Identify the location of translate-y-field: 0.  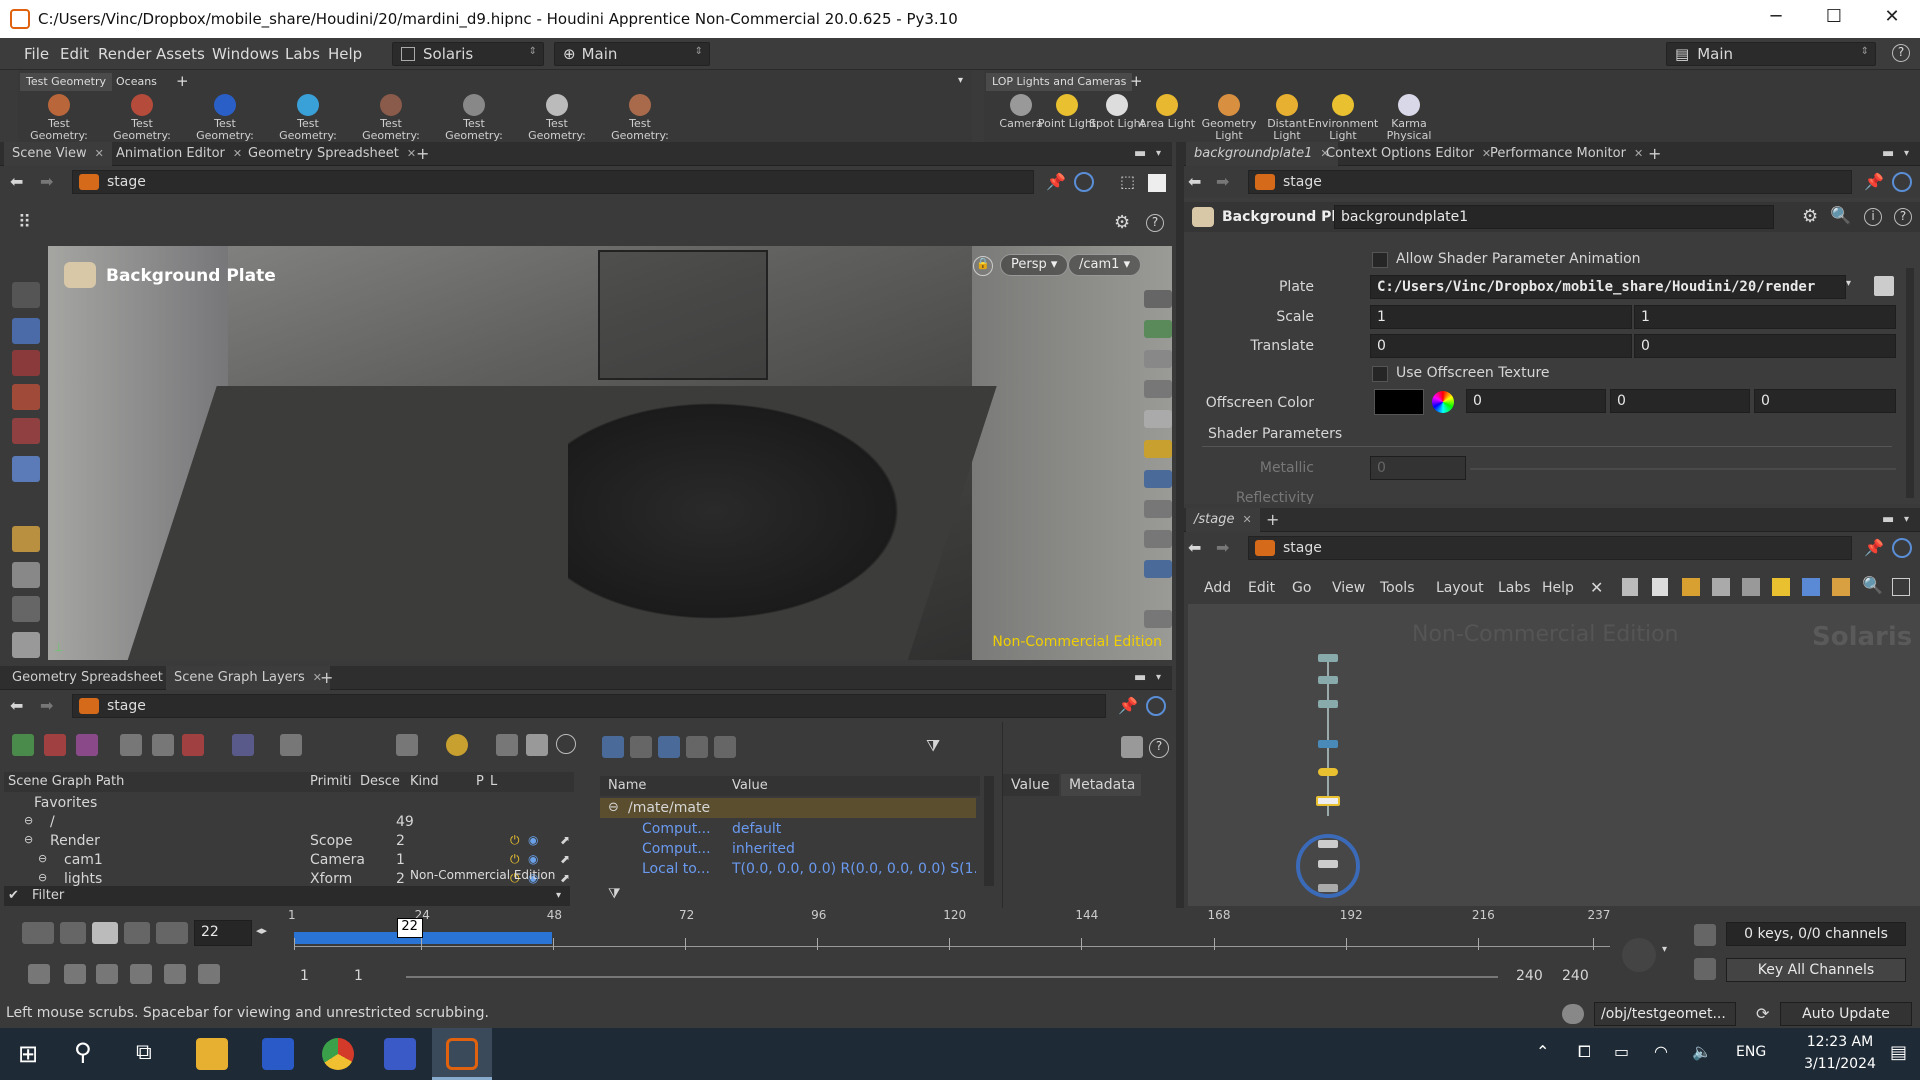
(1765, 346).